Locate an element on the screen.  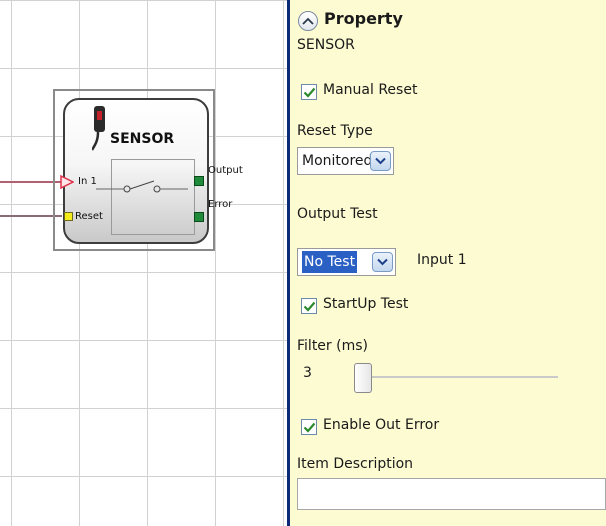
reset-type-label: Reset Type is located at coordinates (335, 131).